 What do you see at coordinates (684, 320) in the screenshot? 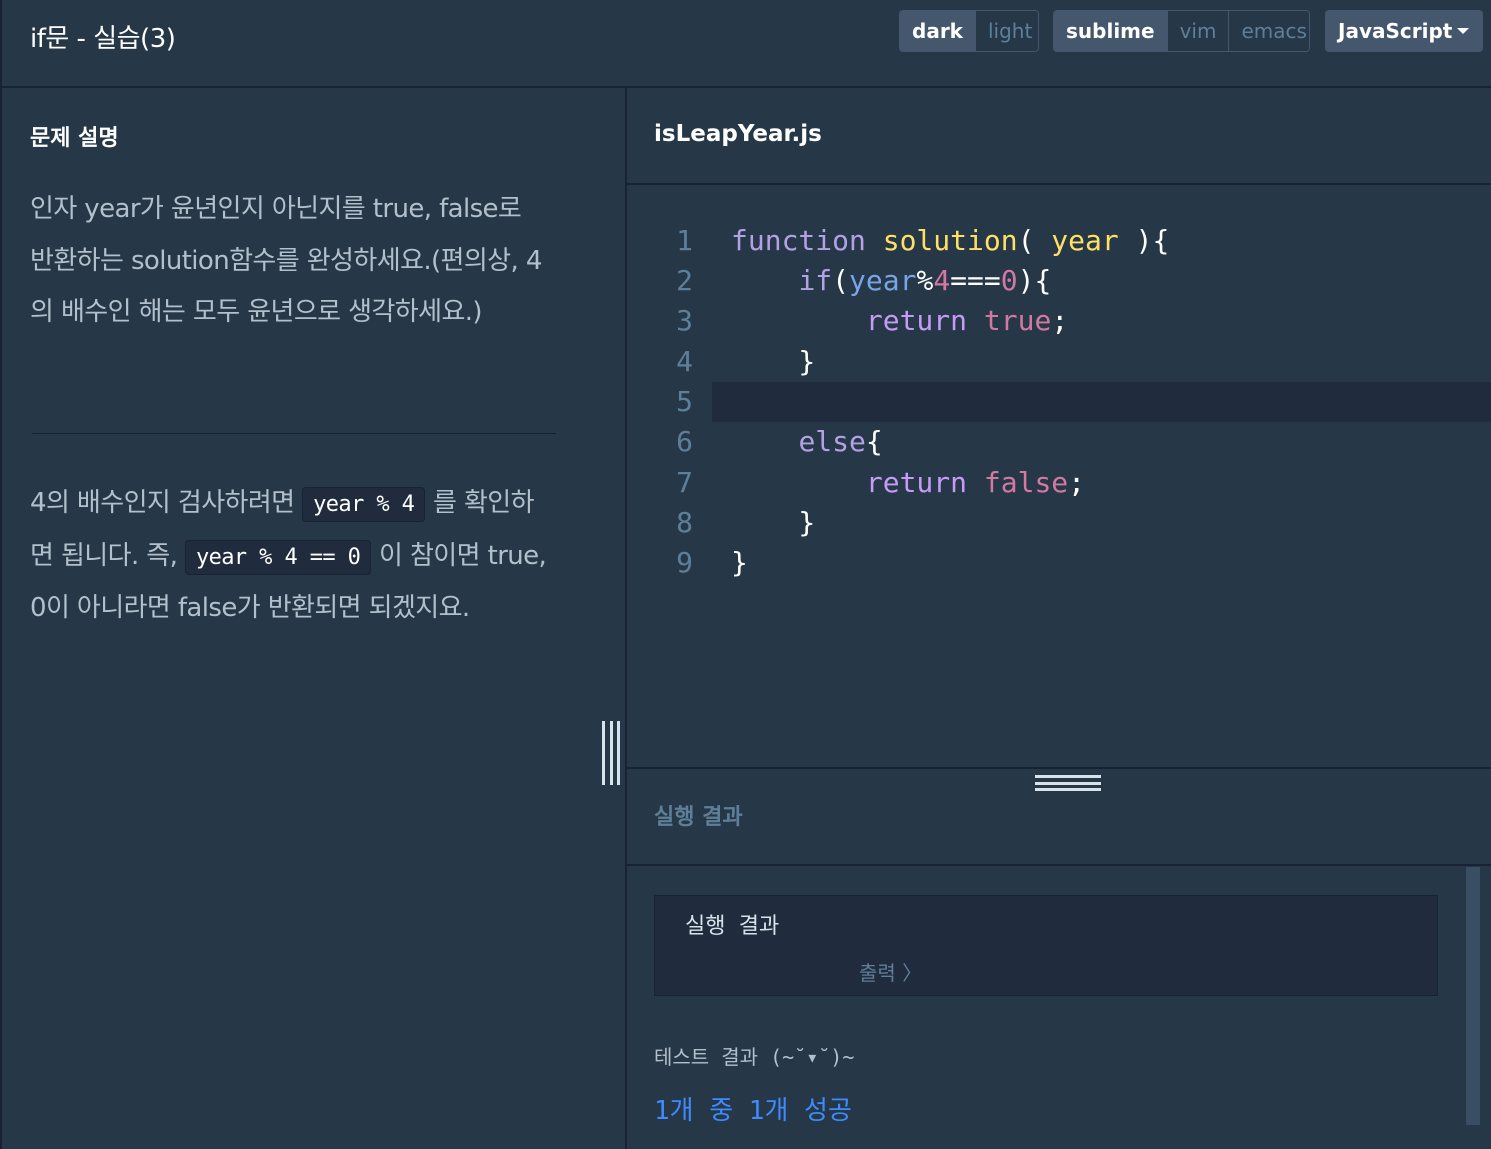
I see `line-number: 3` at bounding box center [684, 320].